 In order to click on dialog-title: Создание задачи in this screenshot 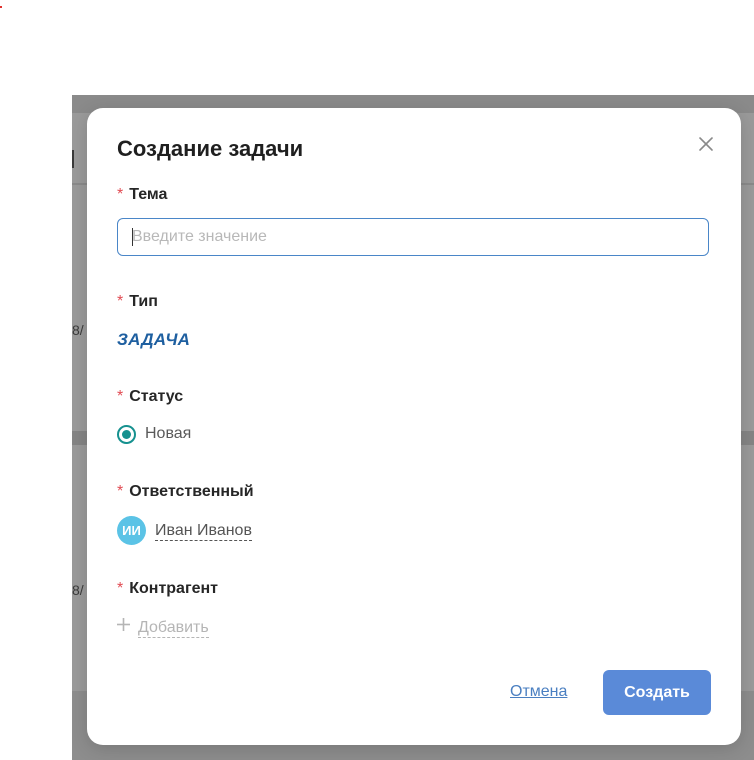, I will do `click(210, 148)`.